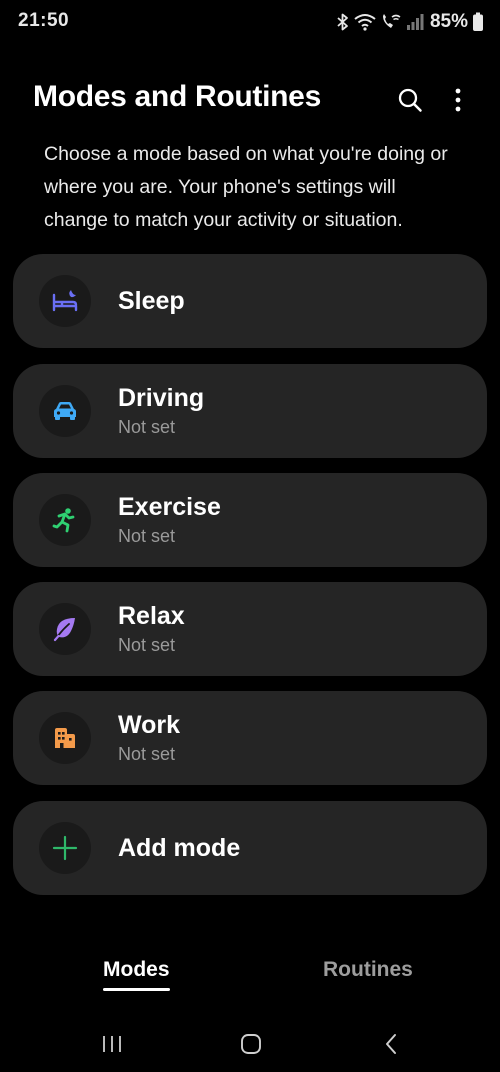 The image size is (500, 1072). I want to click on page-title: Modes and Routines, so click(177, 96).